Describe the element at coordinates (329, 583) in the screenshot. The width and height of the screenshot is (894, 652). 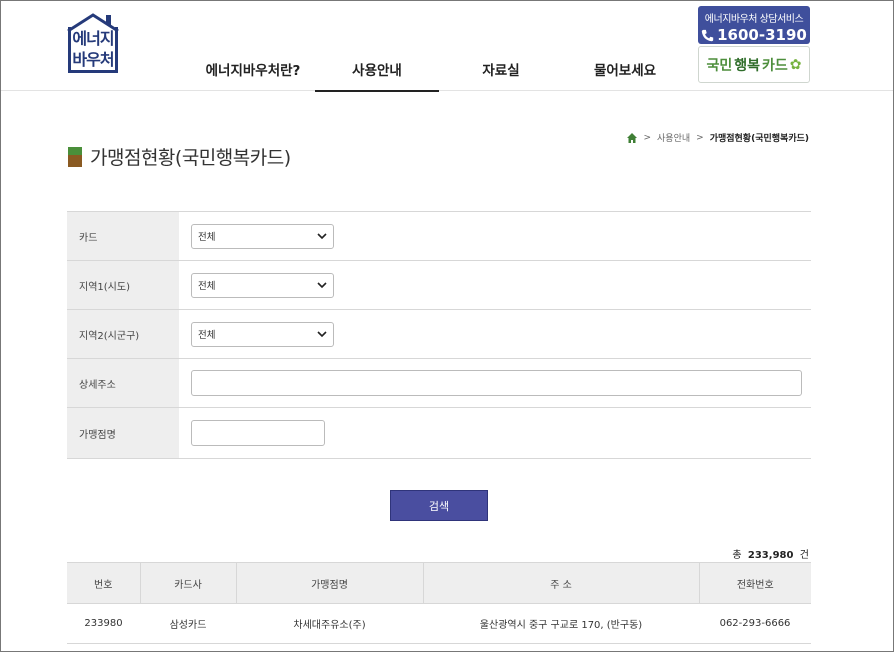
I see `col-header-store-name: 가맹점명` at that location.